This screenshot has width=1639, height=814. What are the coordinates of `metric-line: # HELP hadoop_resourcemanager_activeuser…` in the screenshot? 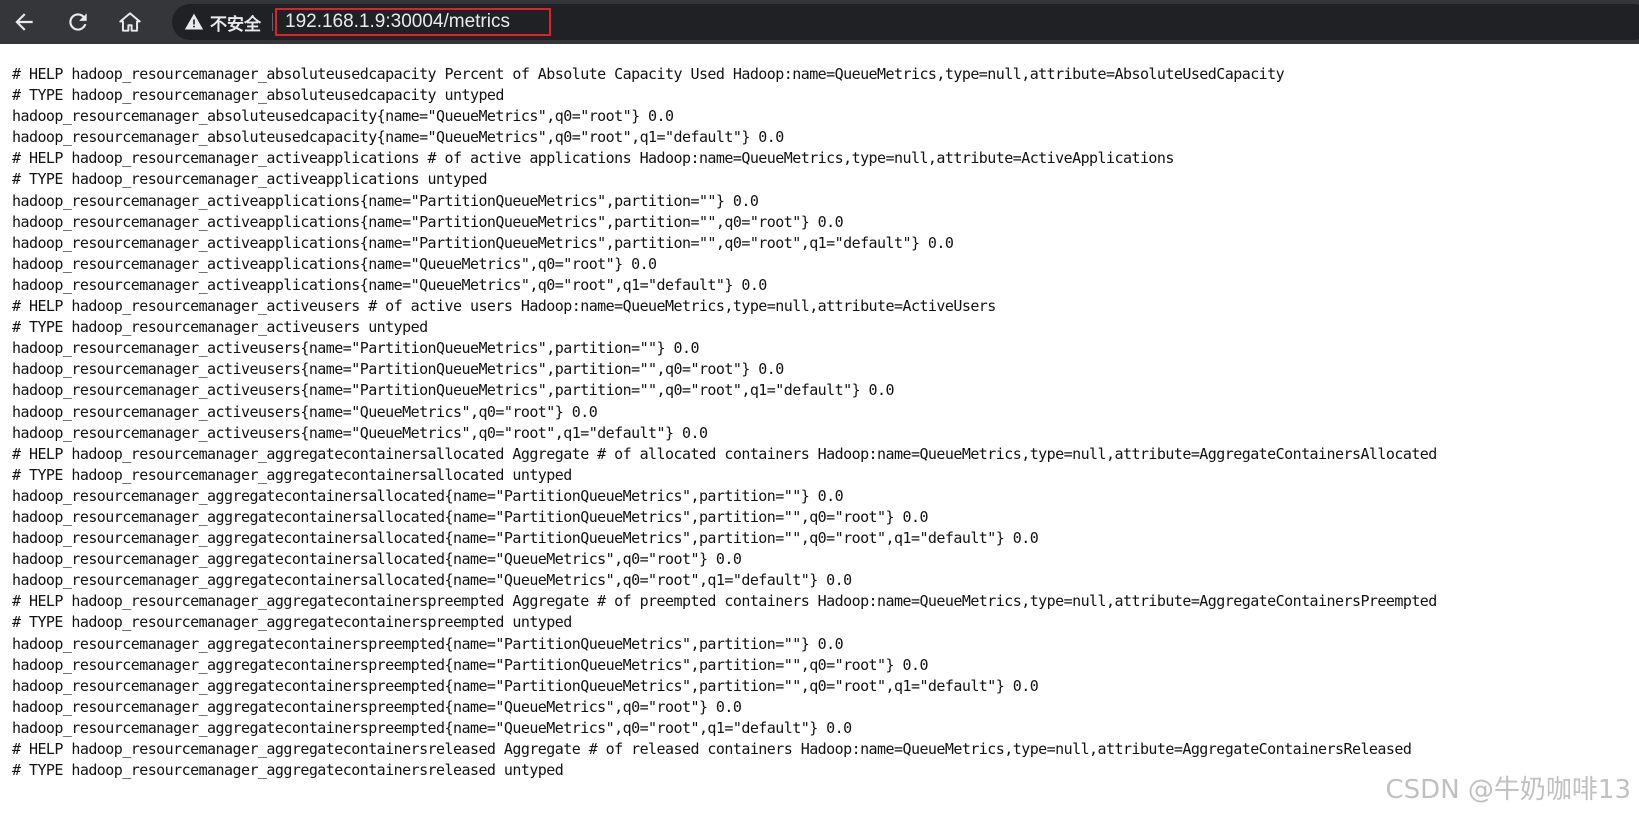 It's located at (504, 306).